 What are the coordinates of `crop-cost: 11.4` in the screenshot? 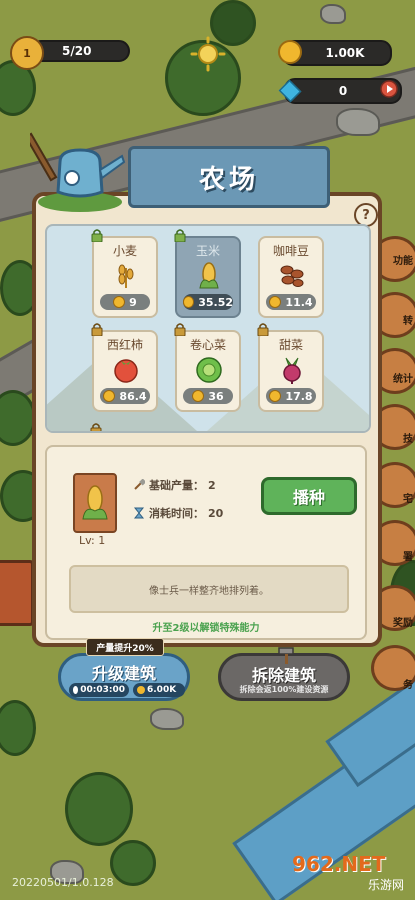 It's located at (291, 302).